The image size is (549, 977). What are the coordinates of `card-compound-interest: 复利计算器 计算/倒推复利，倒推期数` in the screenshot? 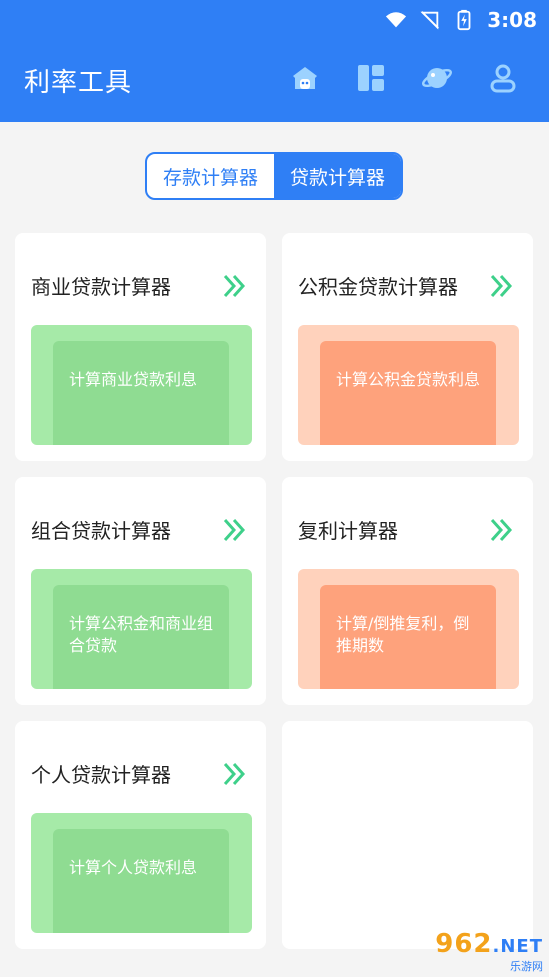 It's located at (407, 591).